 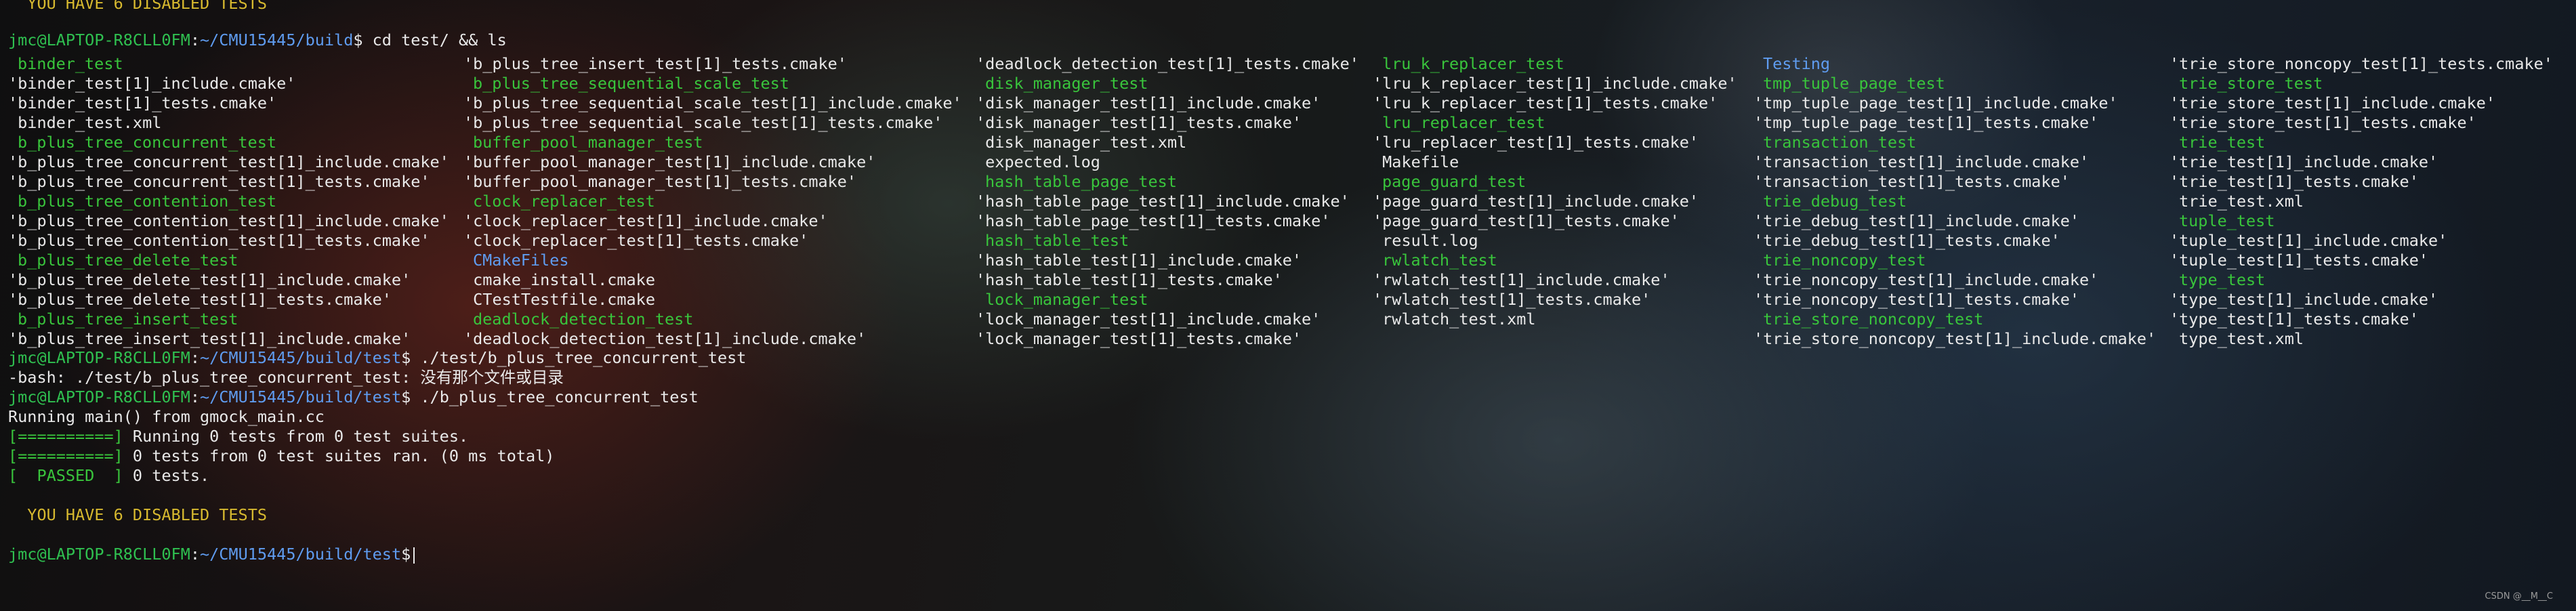 I want to click on ls-executable-entry: b_plus_tree_insert_test, so click(x=128, y=319).